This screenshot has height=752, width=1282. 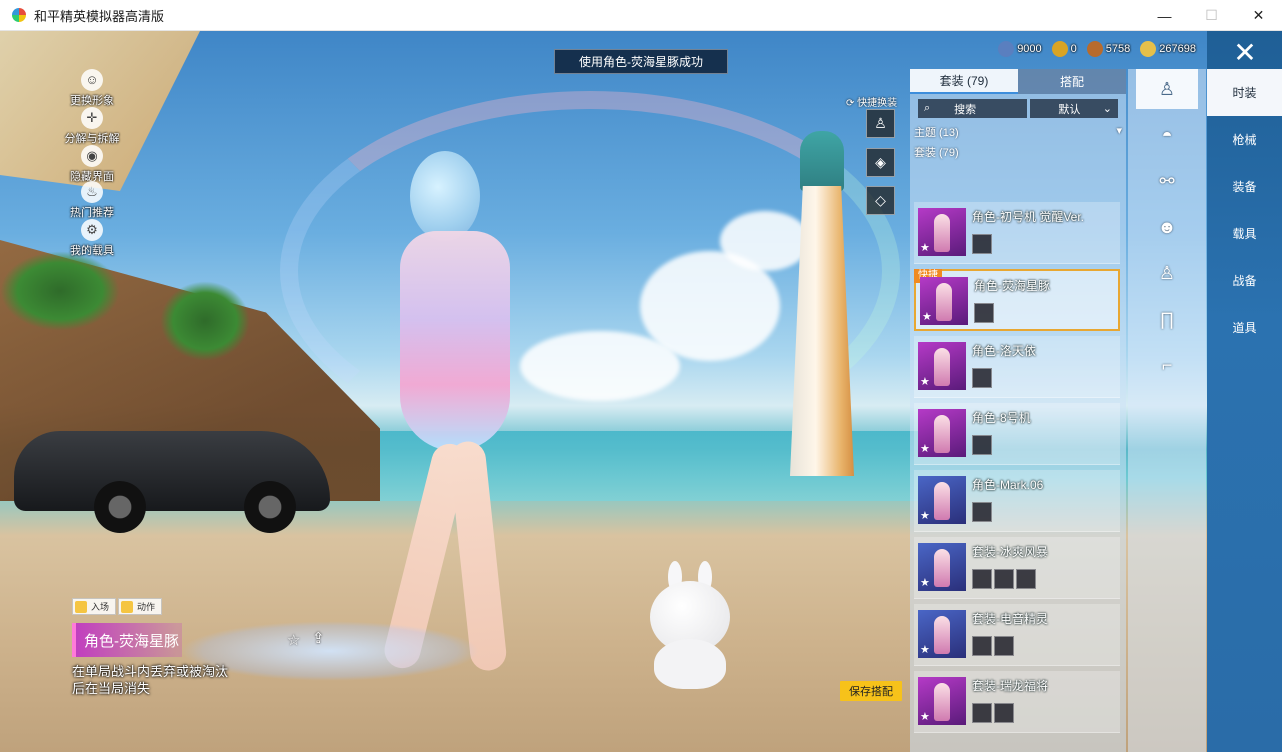 What do you see at coordinates (1244, 233) in the screenshot?
I see `category-vehicles: 载具` at bounding box center [1244, 233].